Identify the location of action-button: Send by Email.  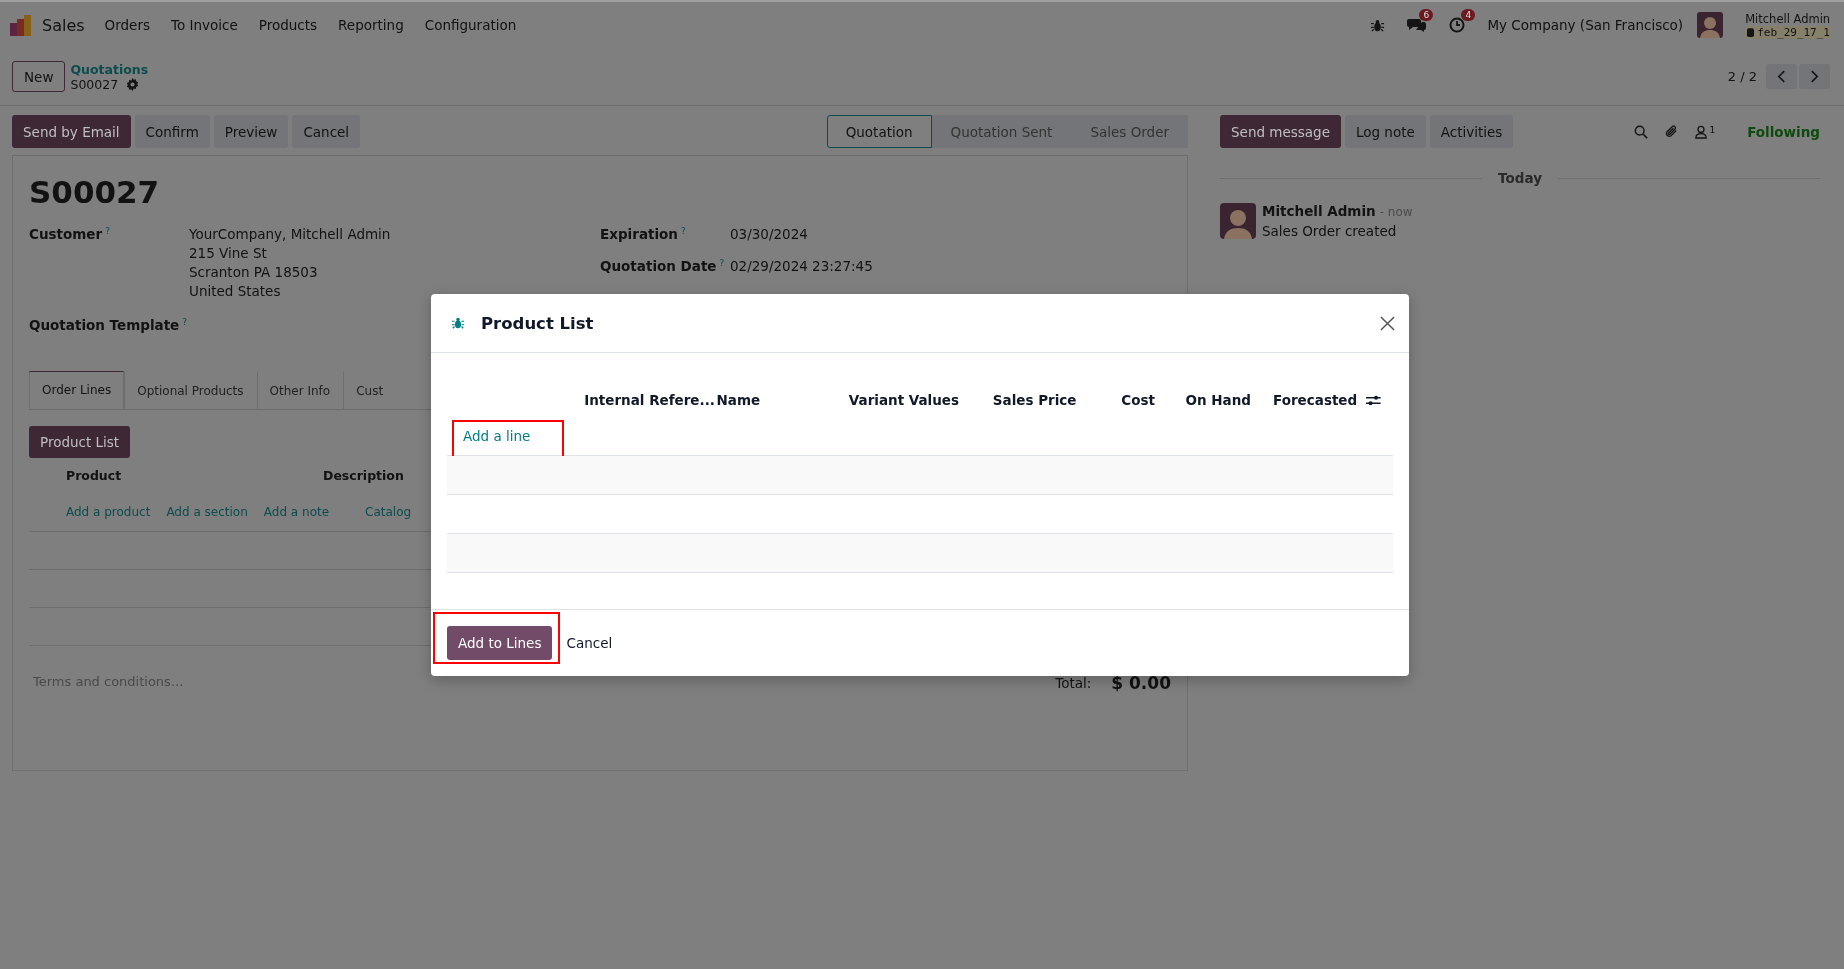
(71, 131).